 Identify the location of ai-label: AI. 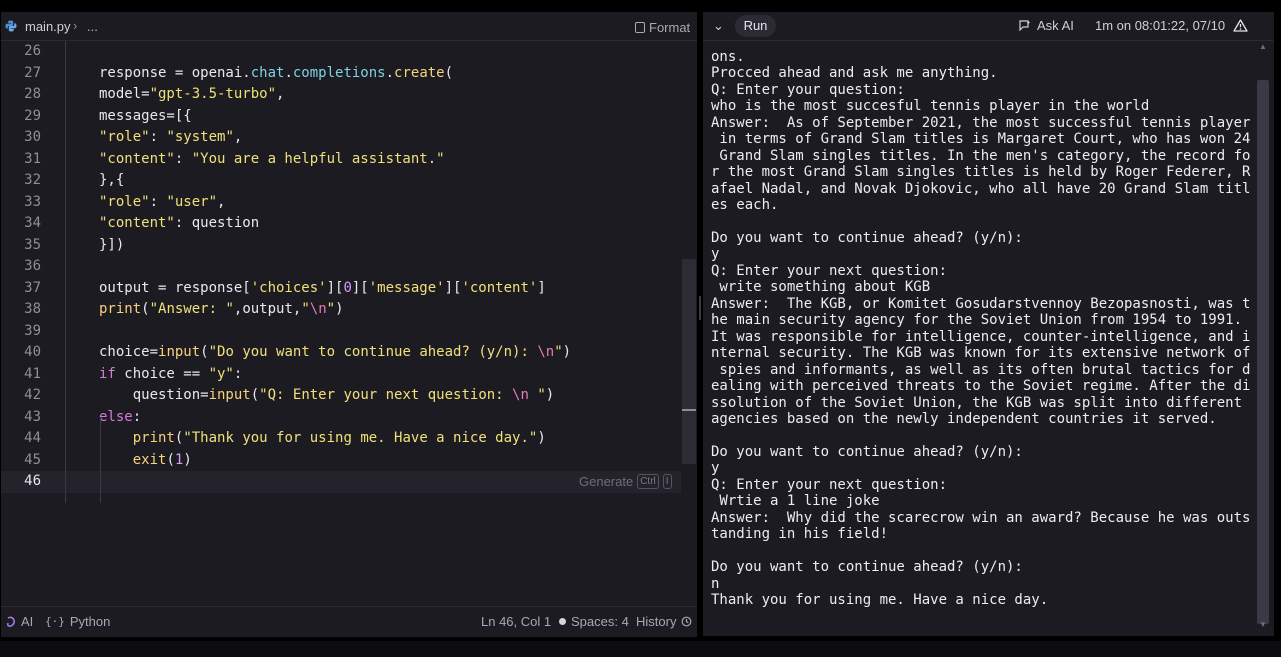
(27, 621).